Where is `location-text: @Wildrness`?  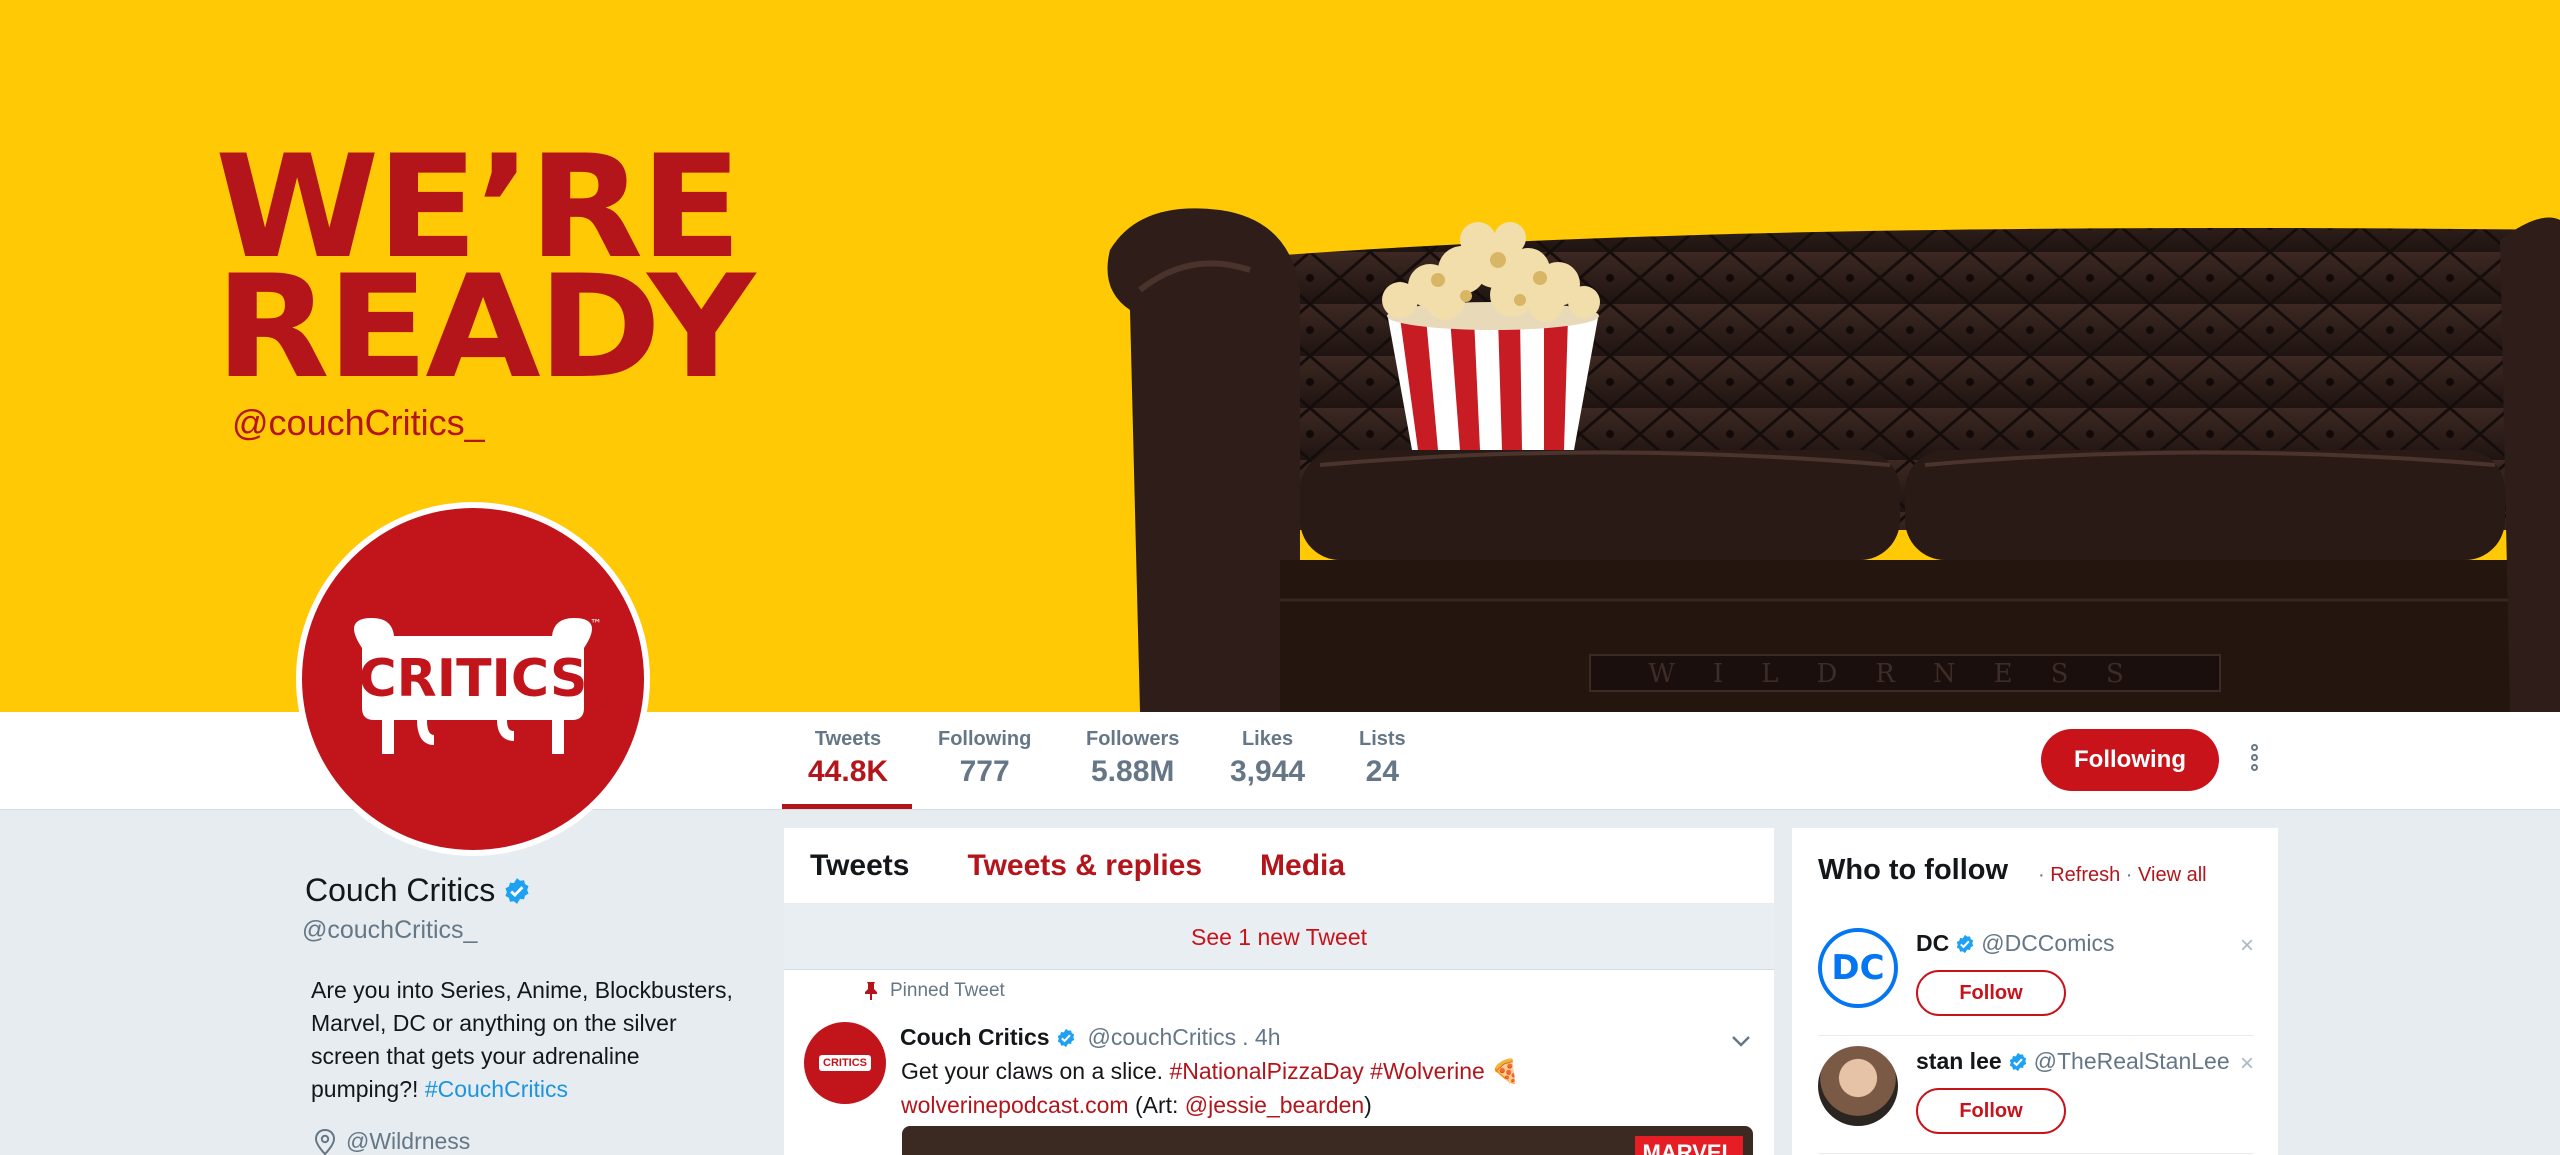 location-text: @Wildrness is located at coordinates (408, 1141).